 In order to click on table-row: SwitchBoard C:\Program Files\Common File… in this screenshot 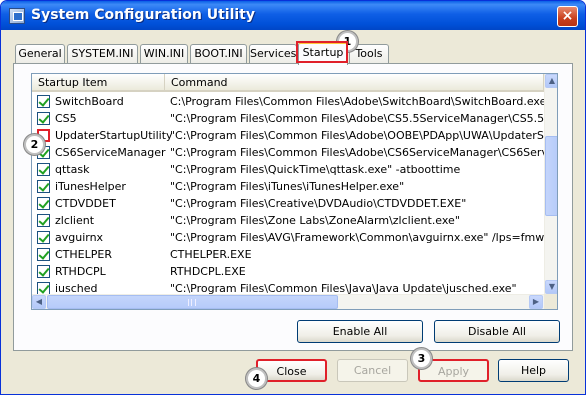, I will do `click(288, 101)`.